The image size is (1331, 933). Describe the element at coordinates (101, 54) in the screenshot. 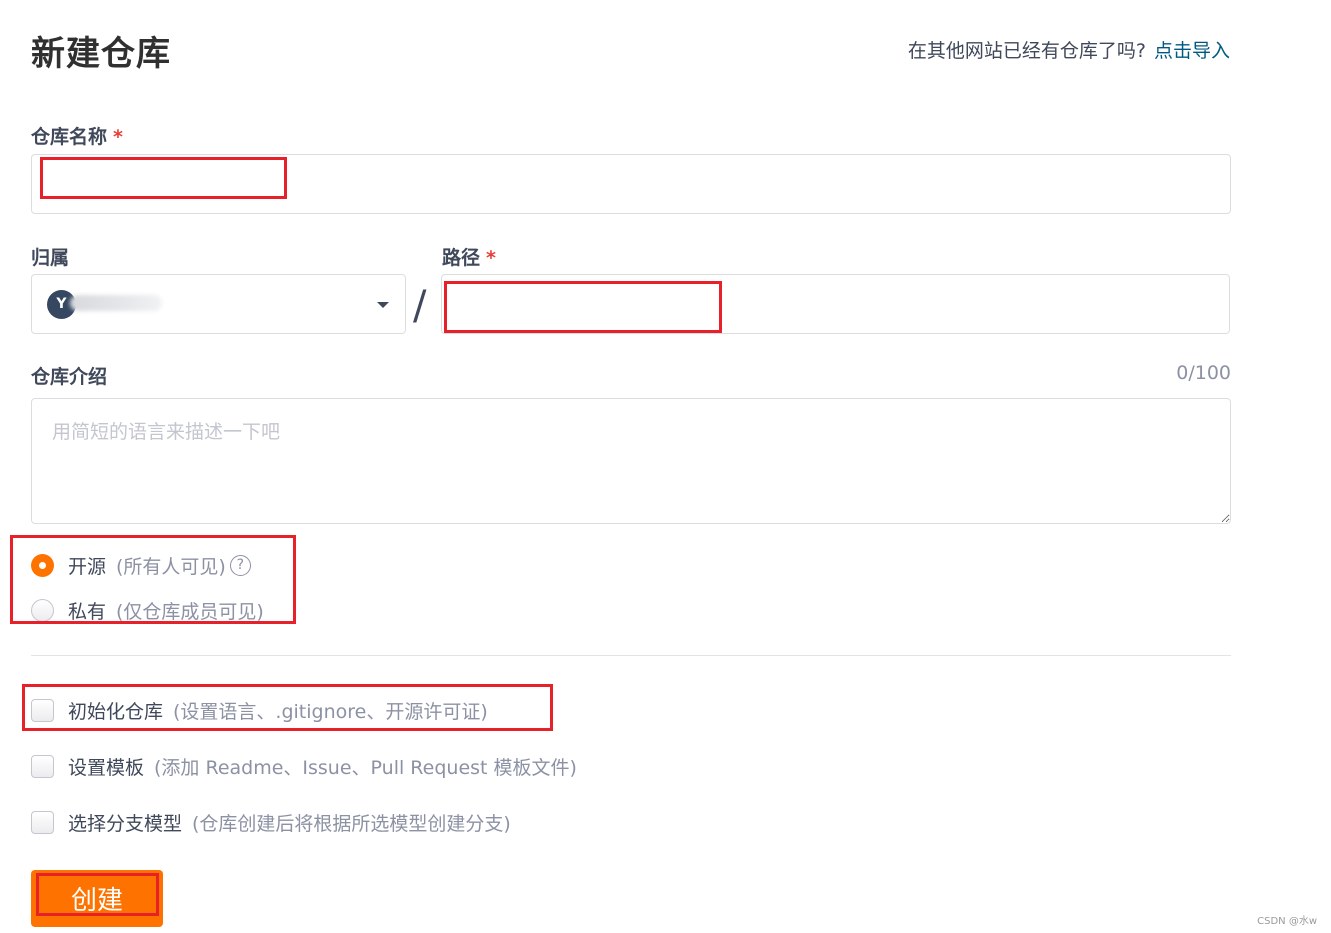

I see `page-title: 新建仓库` at that location.